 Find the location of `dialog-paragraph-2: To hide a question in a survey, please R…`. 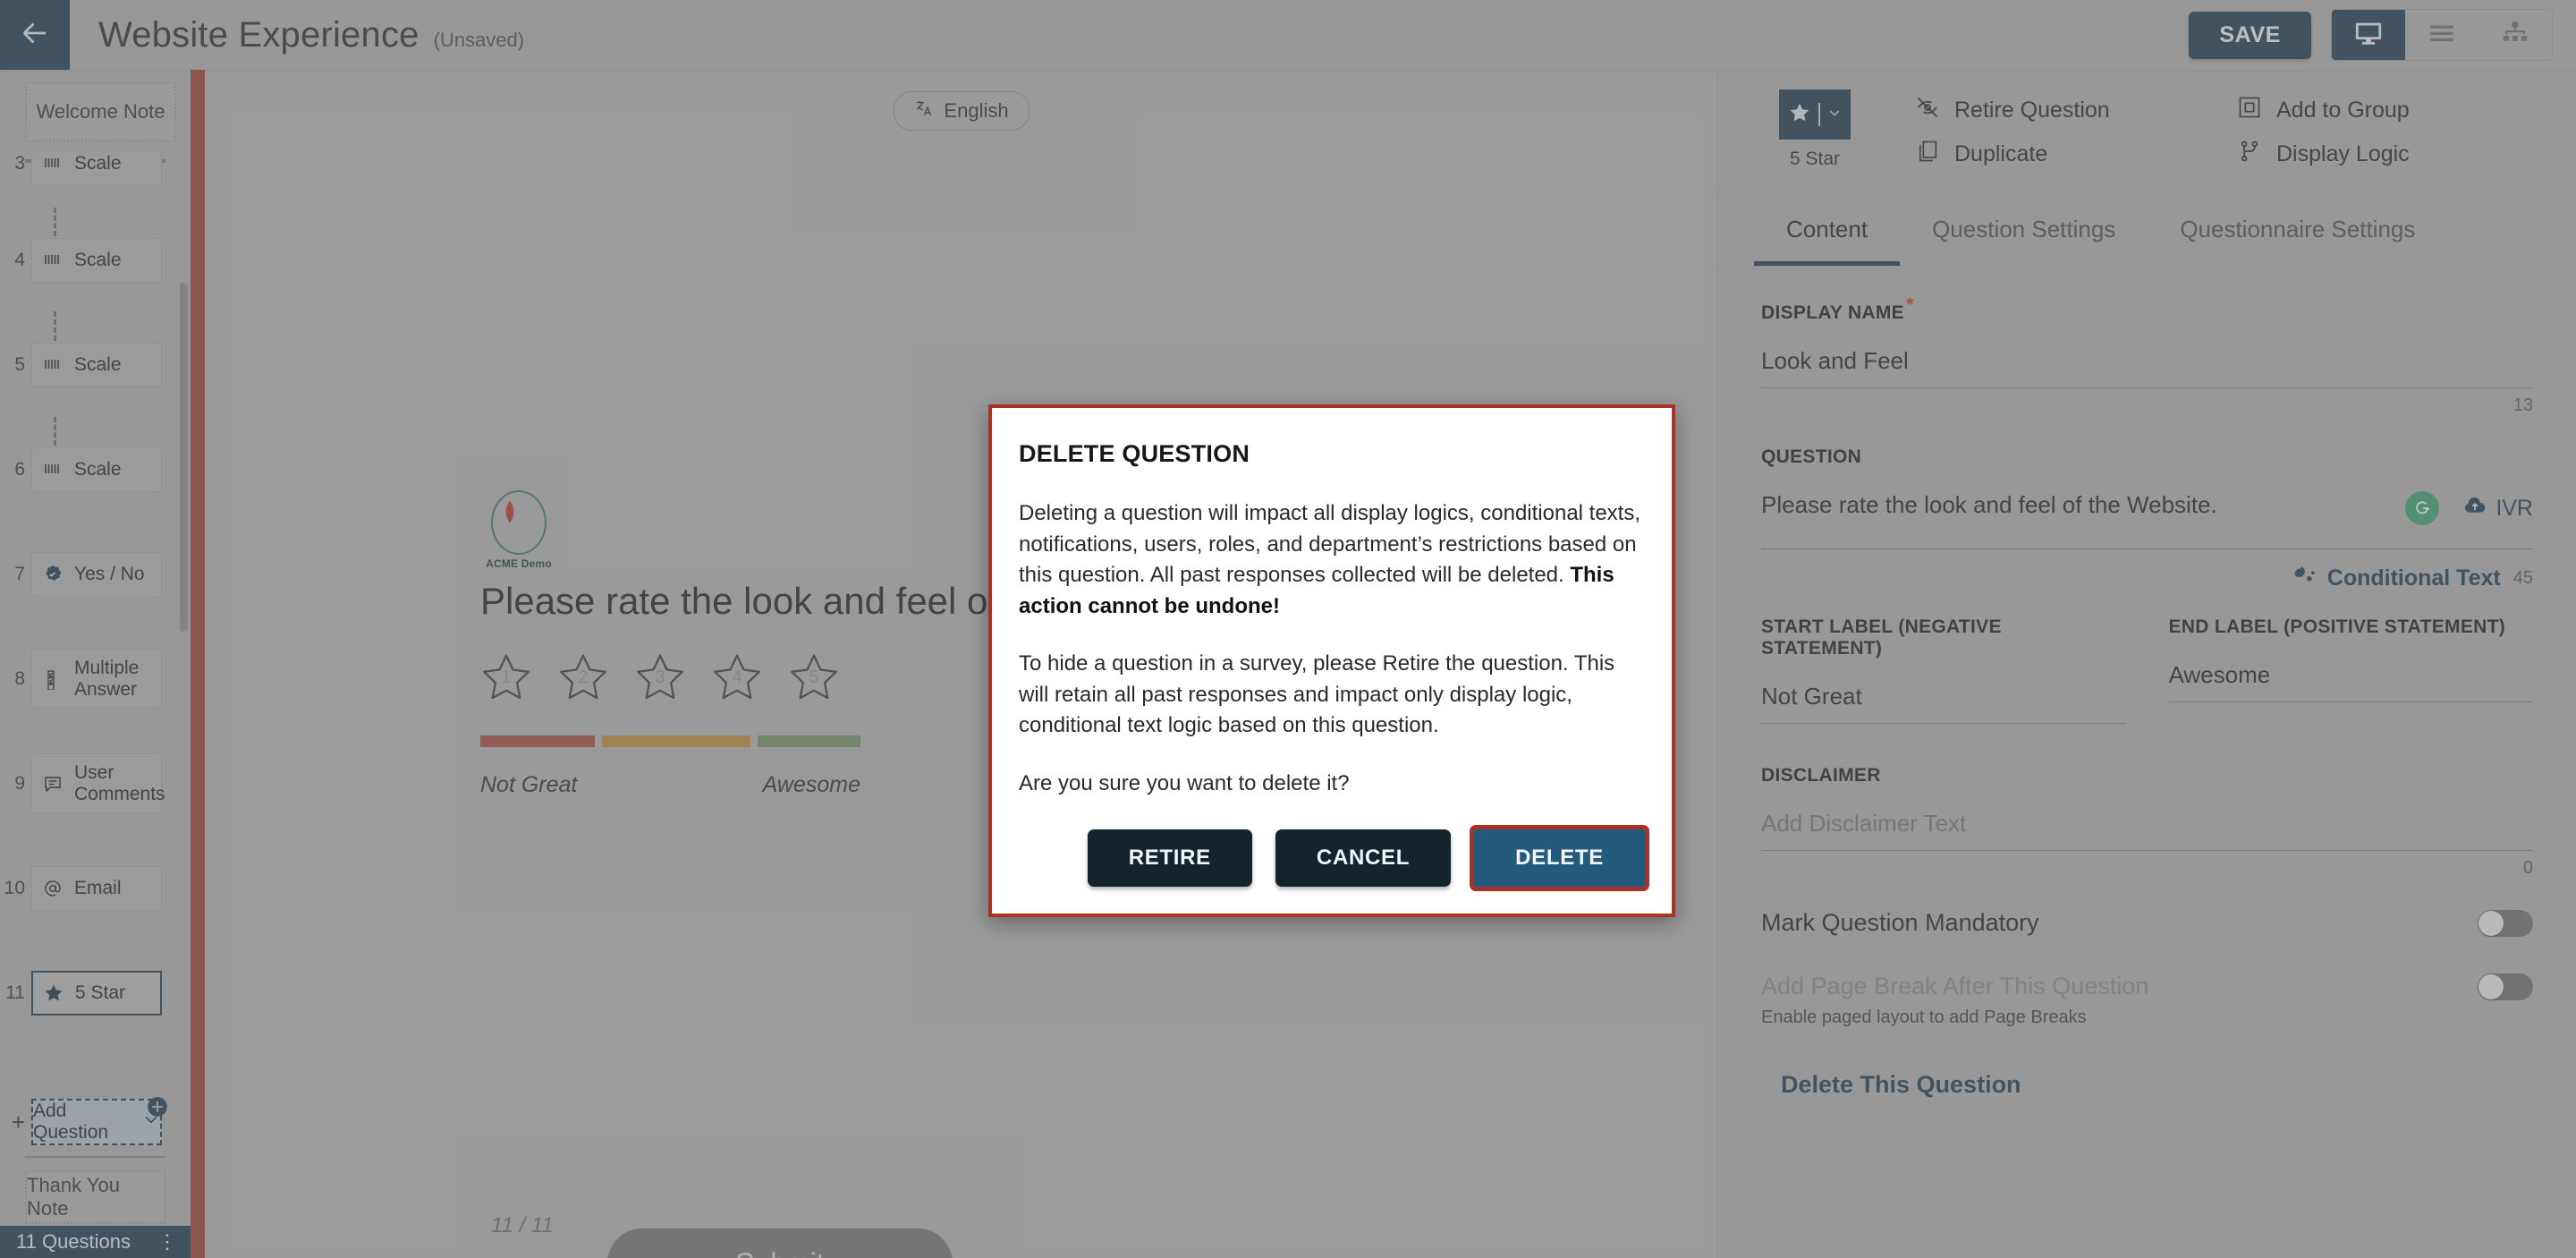

dialog-paragraph-2: To hide a question in a survey, please R… is located at coordinates (1317, 694).